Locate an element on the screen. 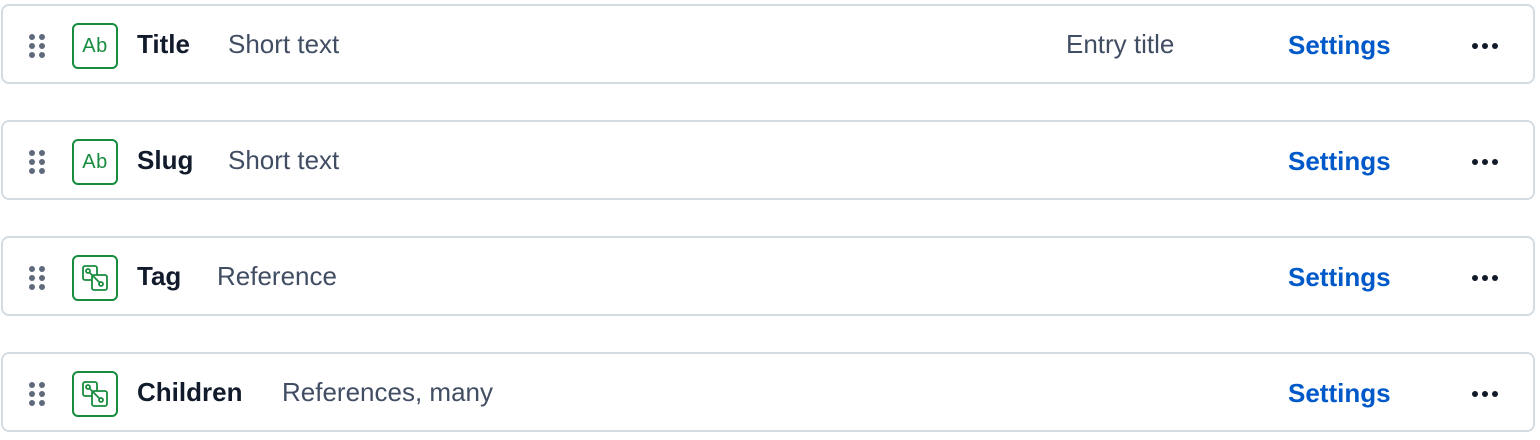 The width and height of the screenshot is (1540, 440). field-name: Children is located at coordinates (190, 391).